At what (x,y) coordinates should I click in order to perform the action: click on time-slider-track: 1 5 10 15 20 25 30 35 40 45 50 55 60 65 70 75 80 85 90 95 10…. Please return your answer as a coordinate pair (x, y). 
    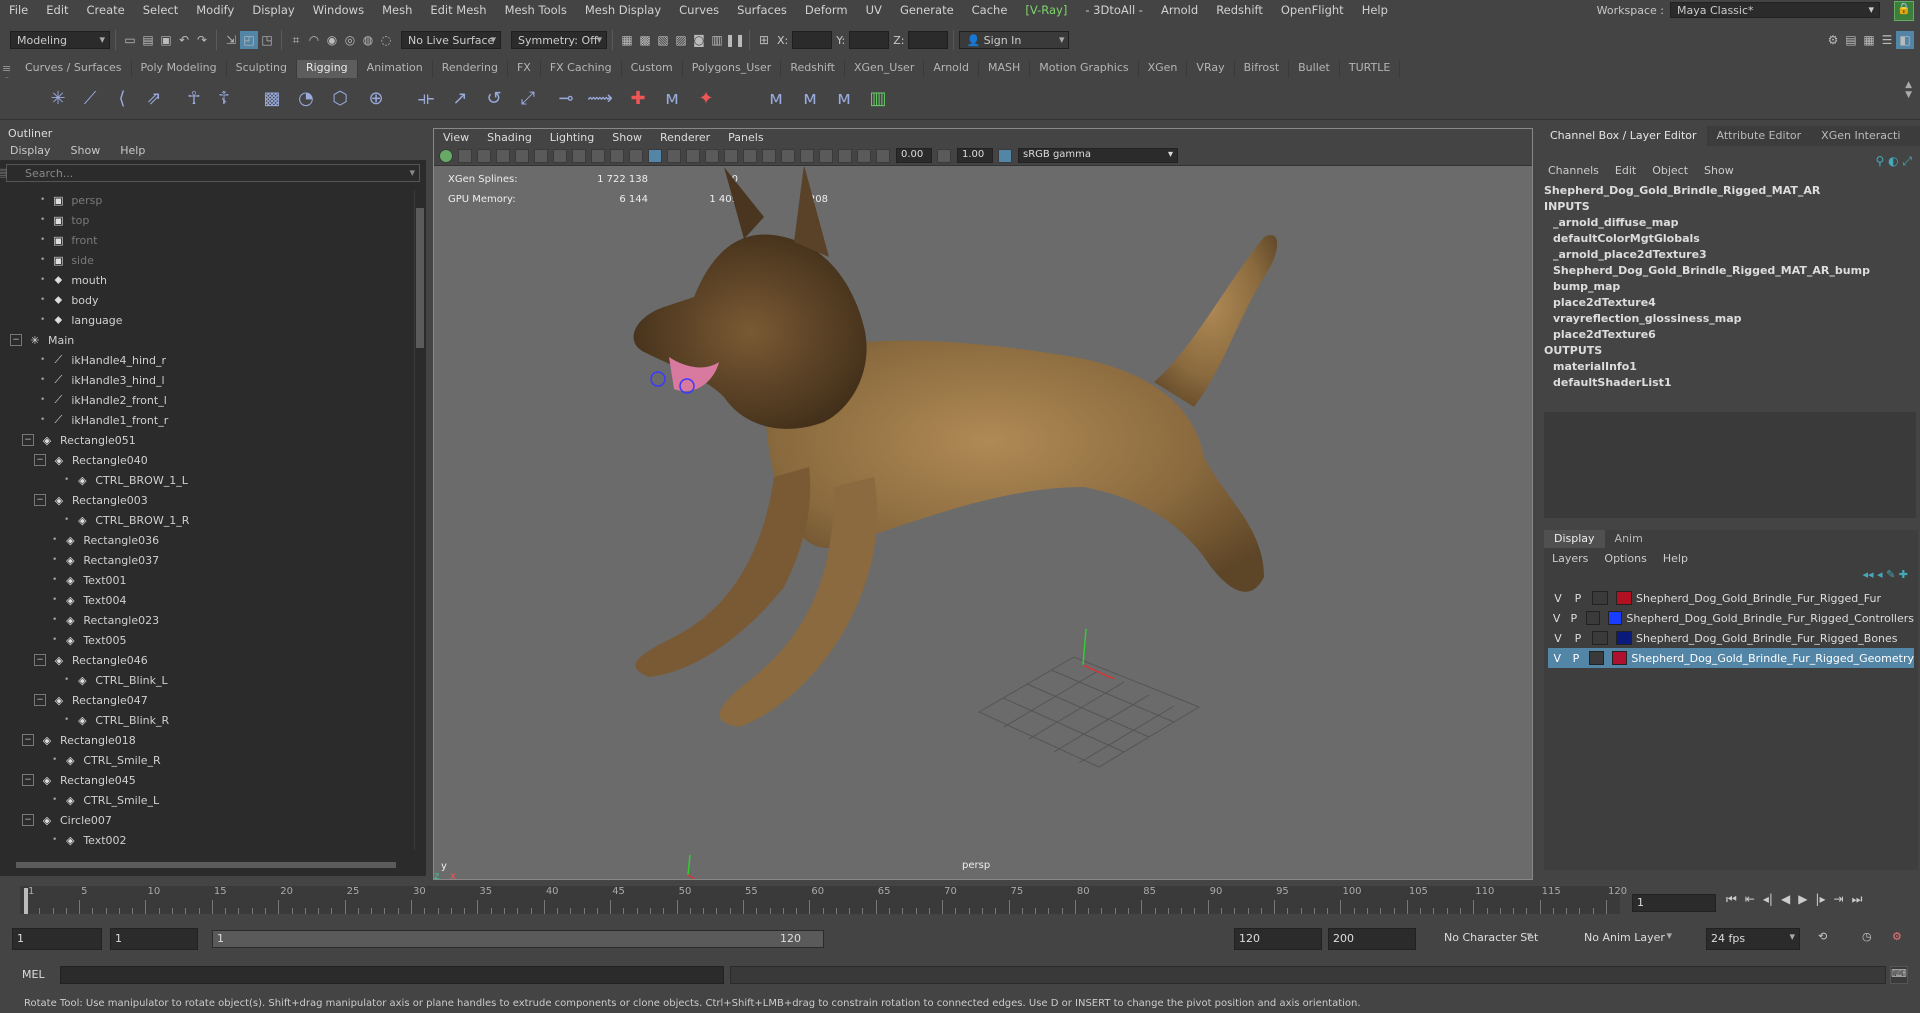
    Looking at the image, I should click on (823, 900).